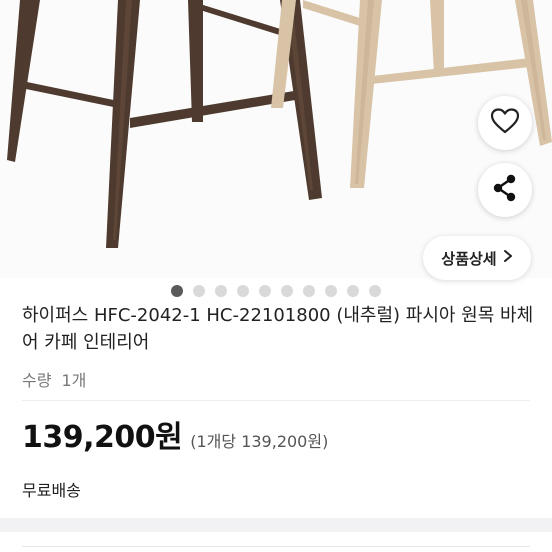 This screenshot has height=552, width=552. What do you see at coordinates (508, 258) in the screenshot?
I see `chevron-right-icon` at bounding box center [508, 258].